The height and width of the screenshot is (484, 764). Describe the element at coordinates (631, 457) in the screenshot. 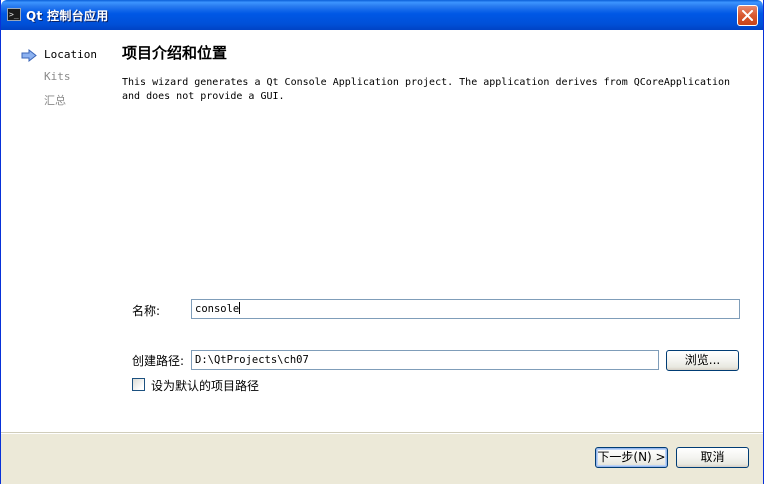

I see `next-button: 下一步(N) >` at that location.